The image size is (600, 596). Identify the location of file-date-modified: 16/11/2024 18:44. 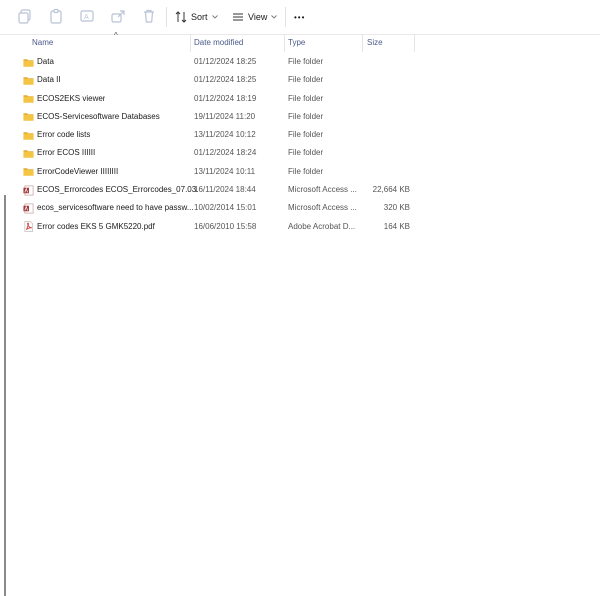
(225, 190).